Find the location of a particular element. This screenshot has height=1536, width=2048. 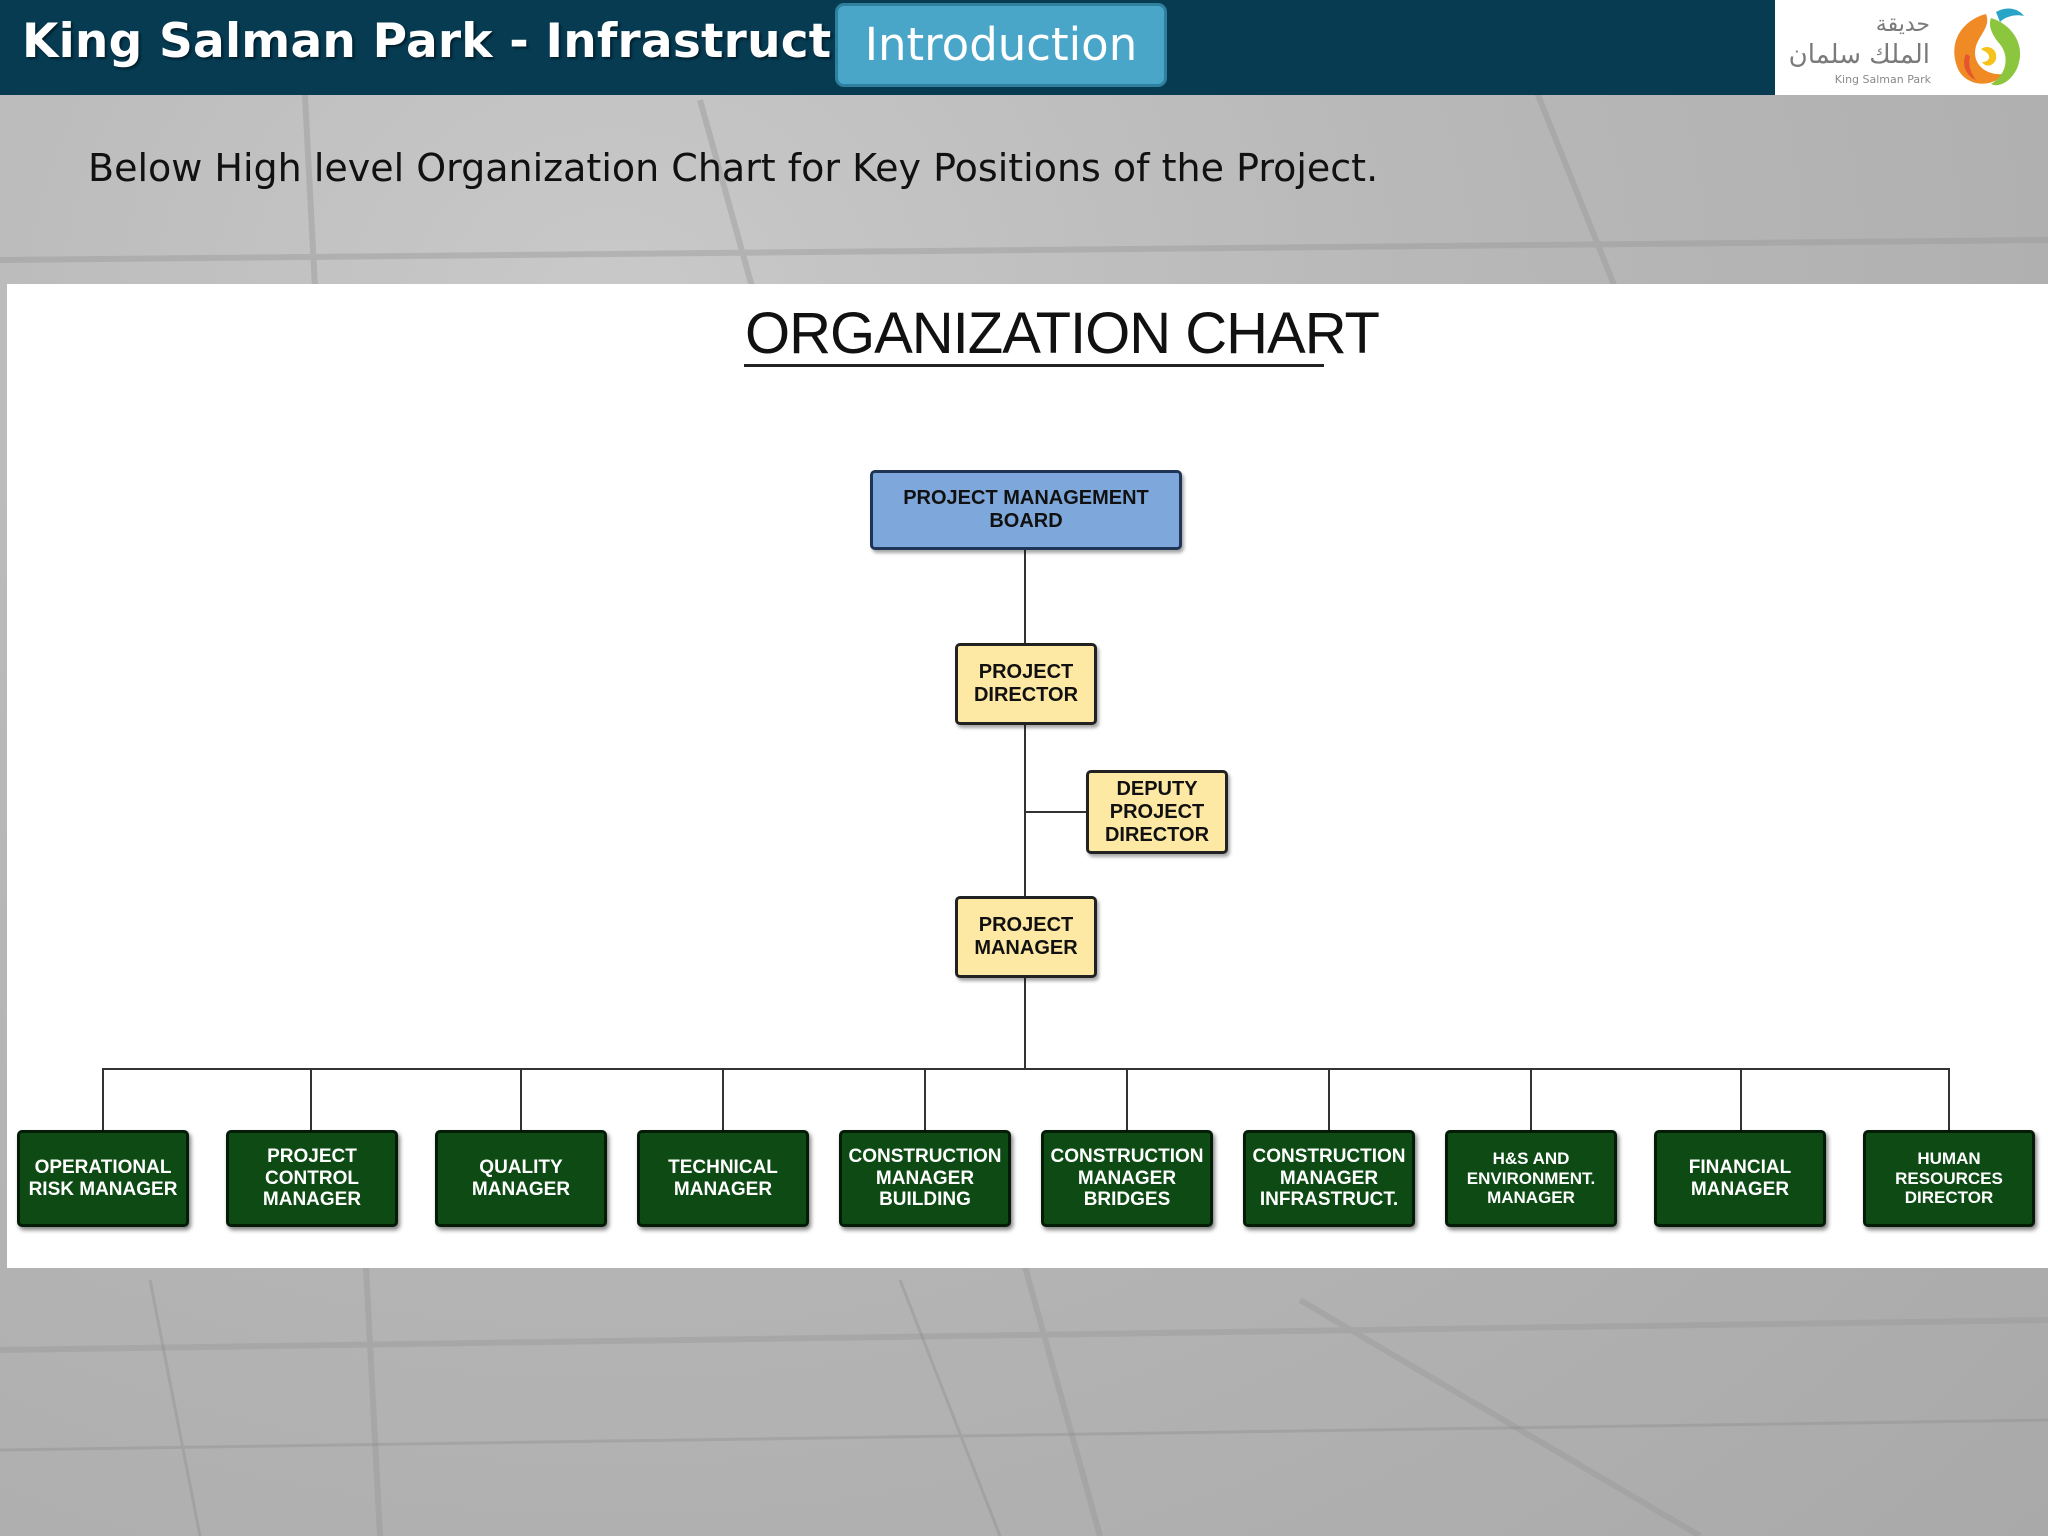

connector-horizontal-bus is located at coordinates (1026, 1069).